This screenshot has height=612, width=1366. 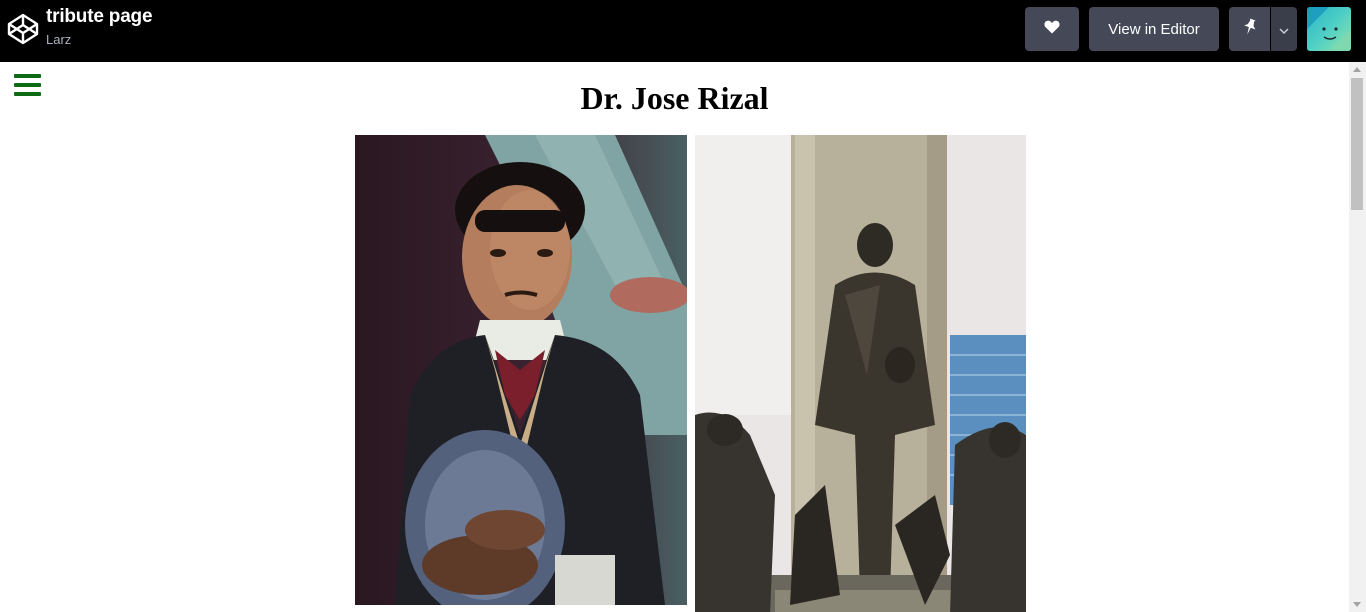 I want to click on page-title: Dr. Jose Rizal, so click(x=674, y=98).